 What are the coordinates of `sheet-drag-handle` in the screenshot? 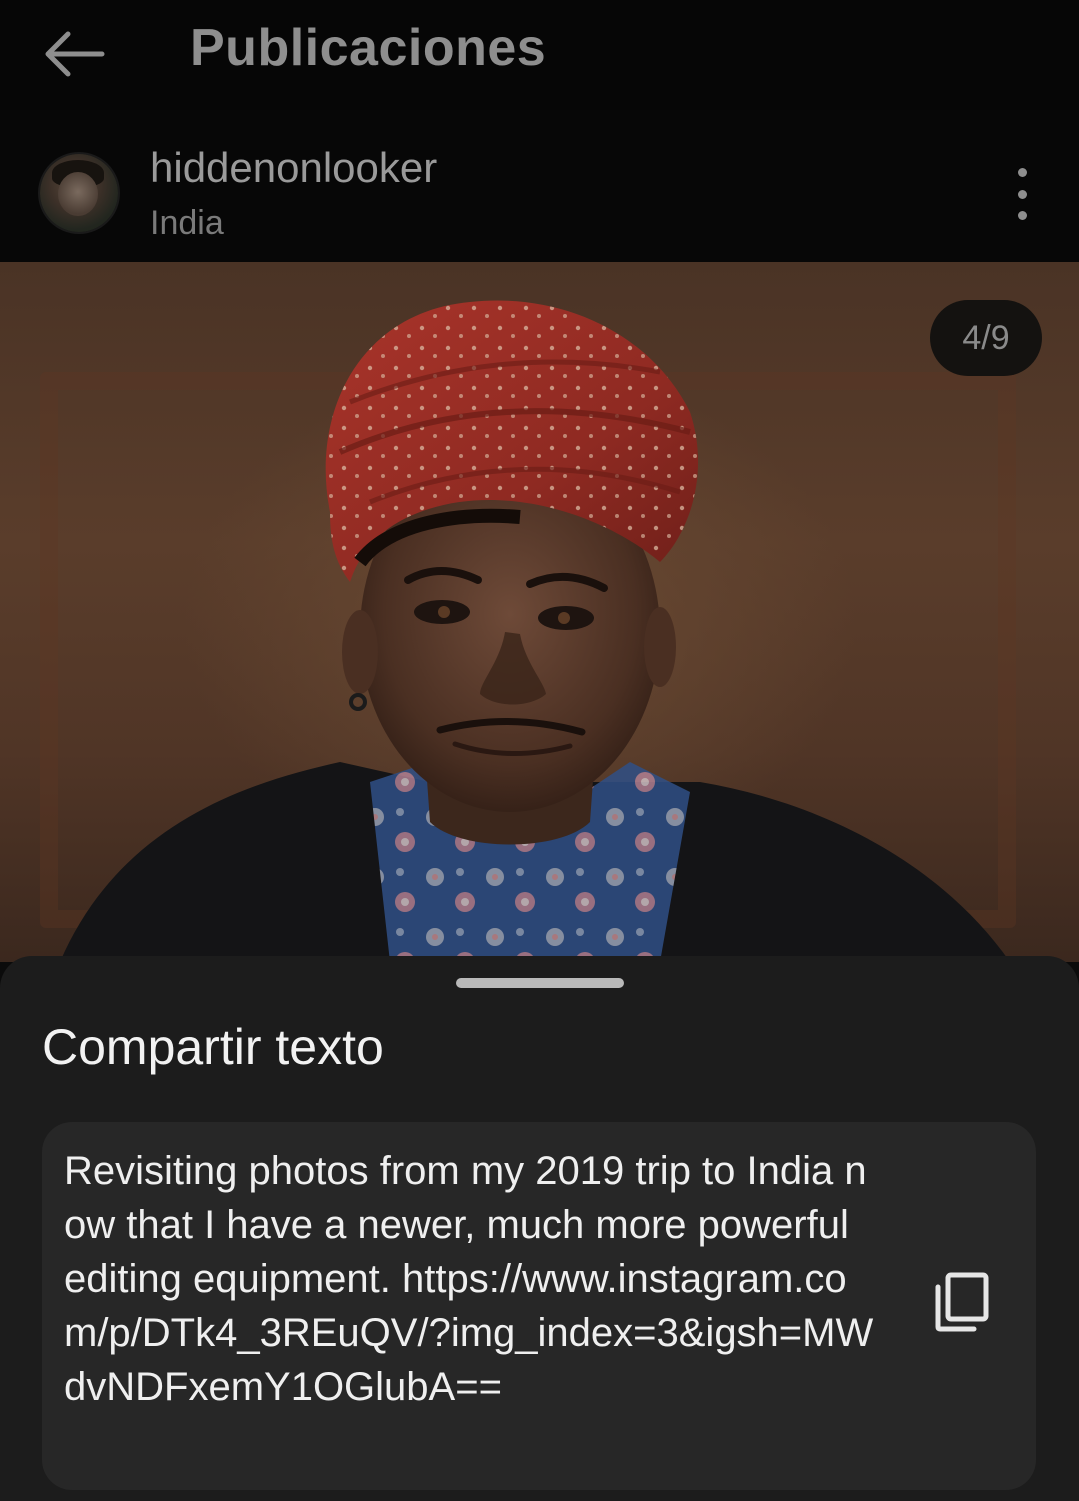 It's located at (540, 983).